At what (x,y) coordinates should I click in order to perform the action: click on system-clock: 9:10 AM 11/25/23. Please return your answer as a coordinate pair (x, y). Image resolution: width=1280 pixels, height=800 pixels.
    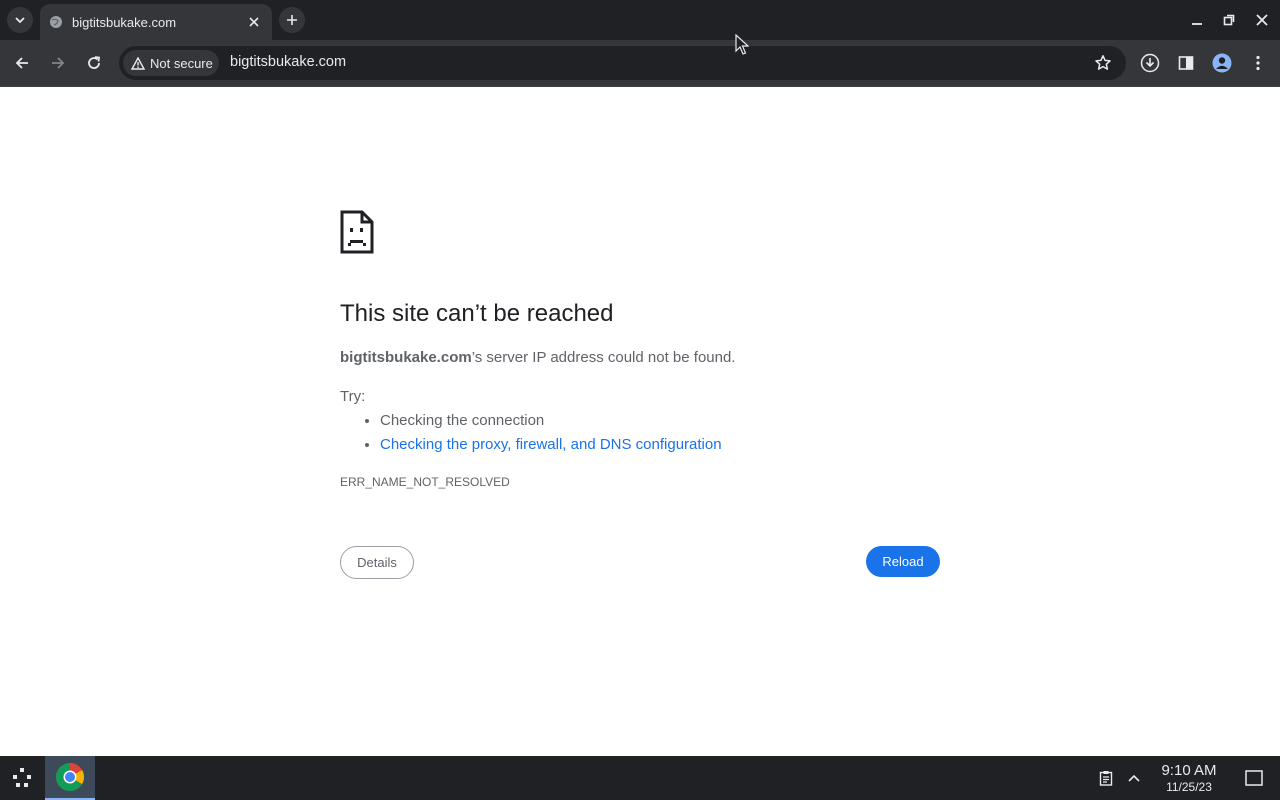
    Looking at the image, I should click on (1189, 778).